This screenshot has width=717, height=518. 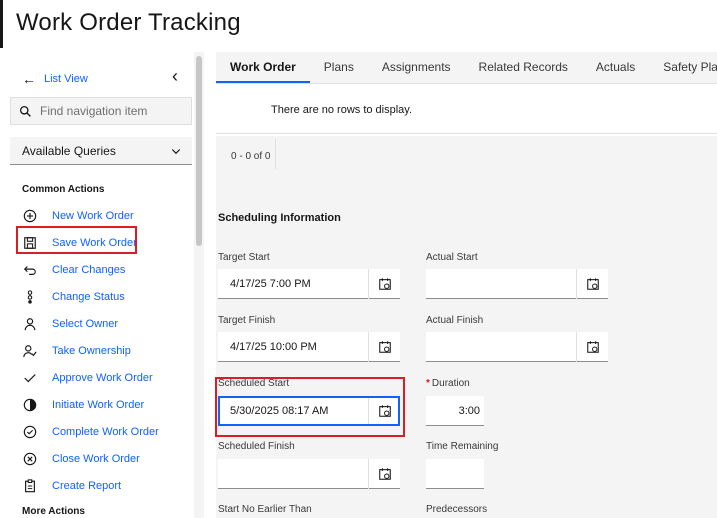 I want to click on save-highlight-box, so click(x=76, y=240).